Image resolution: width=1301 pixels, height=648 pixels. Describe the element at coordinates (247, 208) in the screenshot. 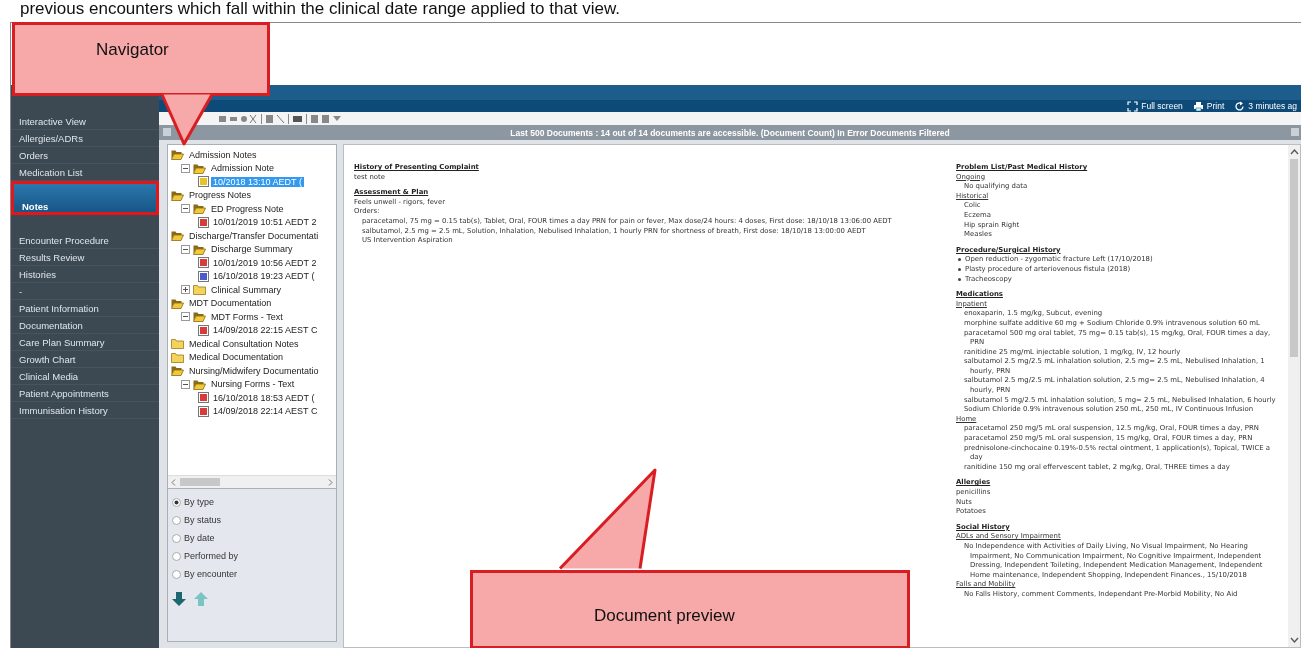

I see `tree-folder: ED Progress Note` at that location.